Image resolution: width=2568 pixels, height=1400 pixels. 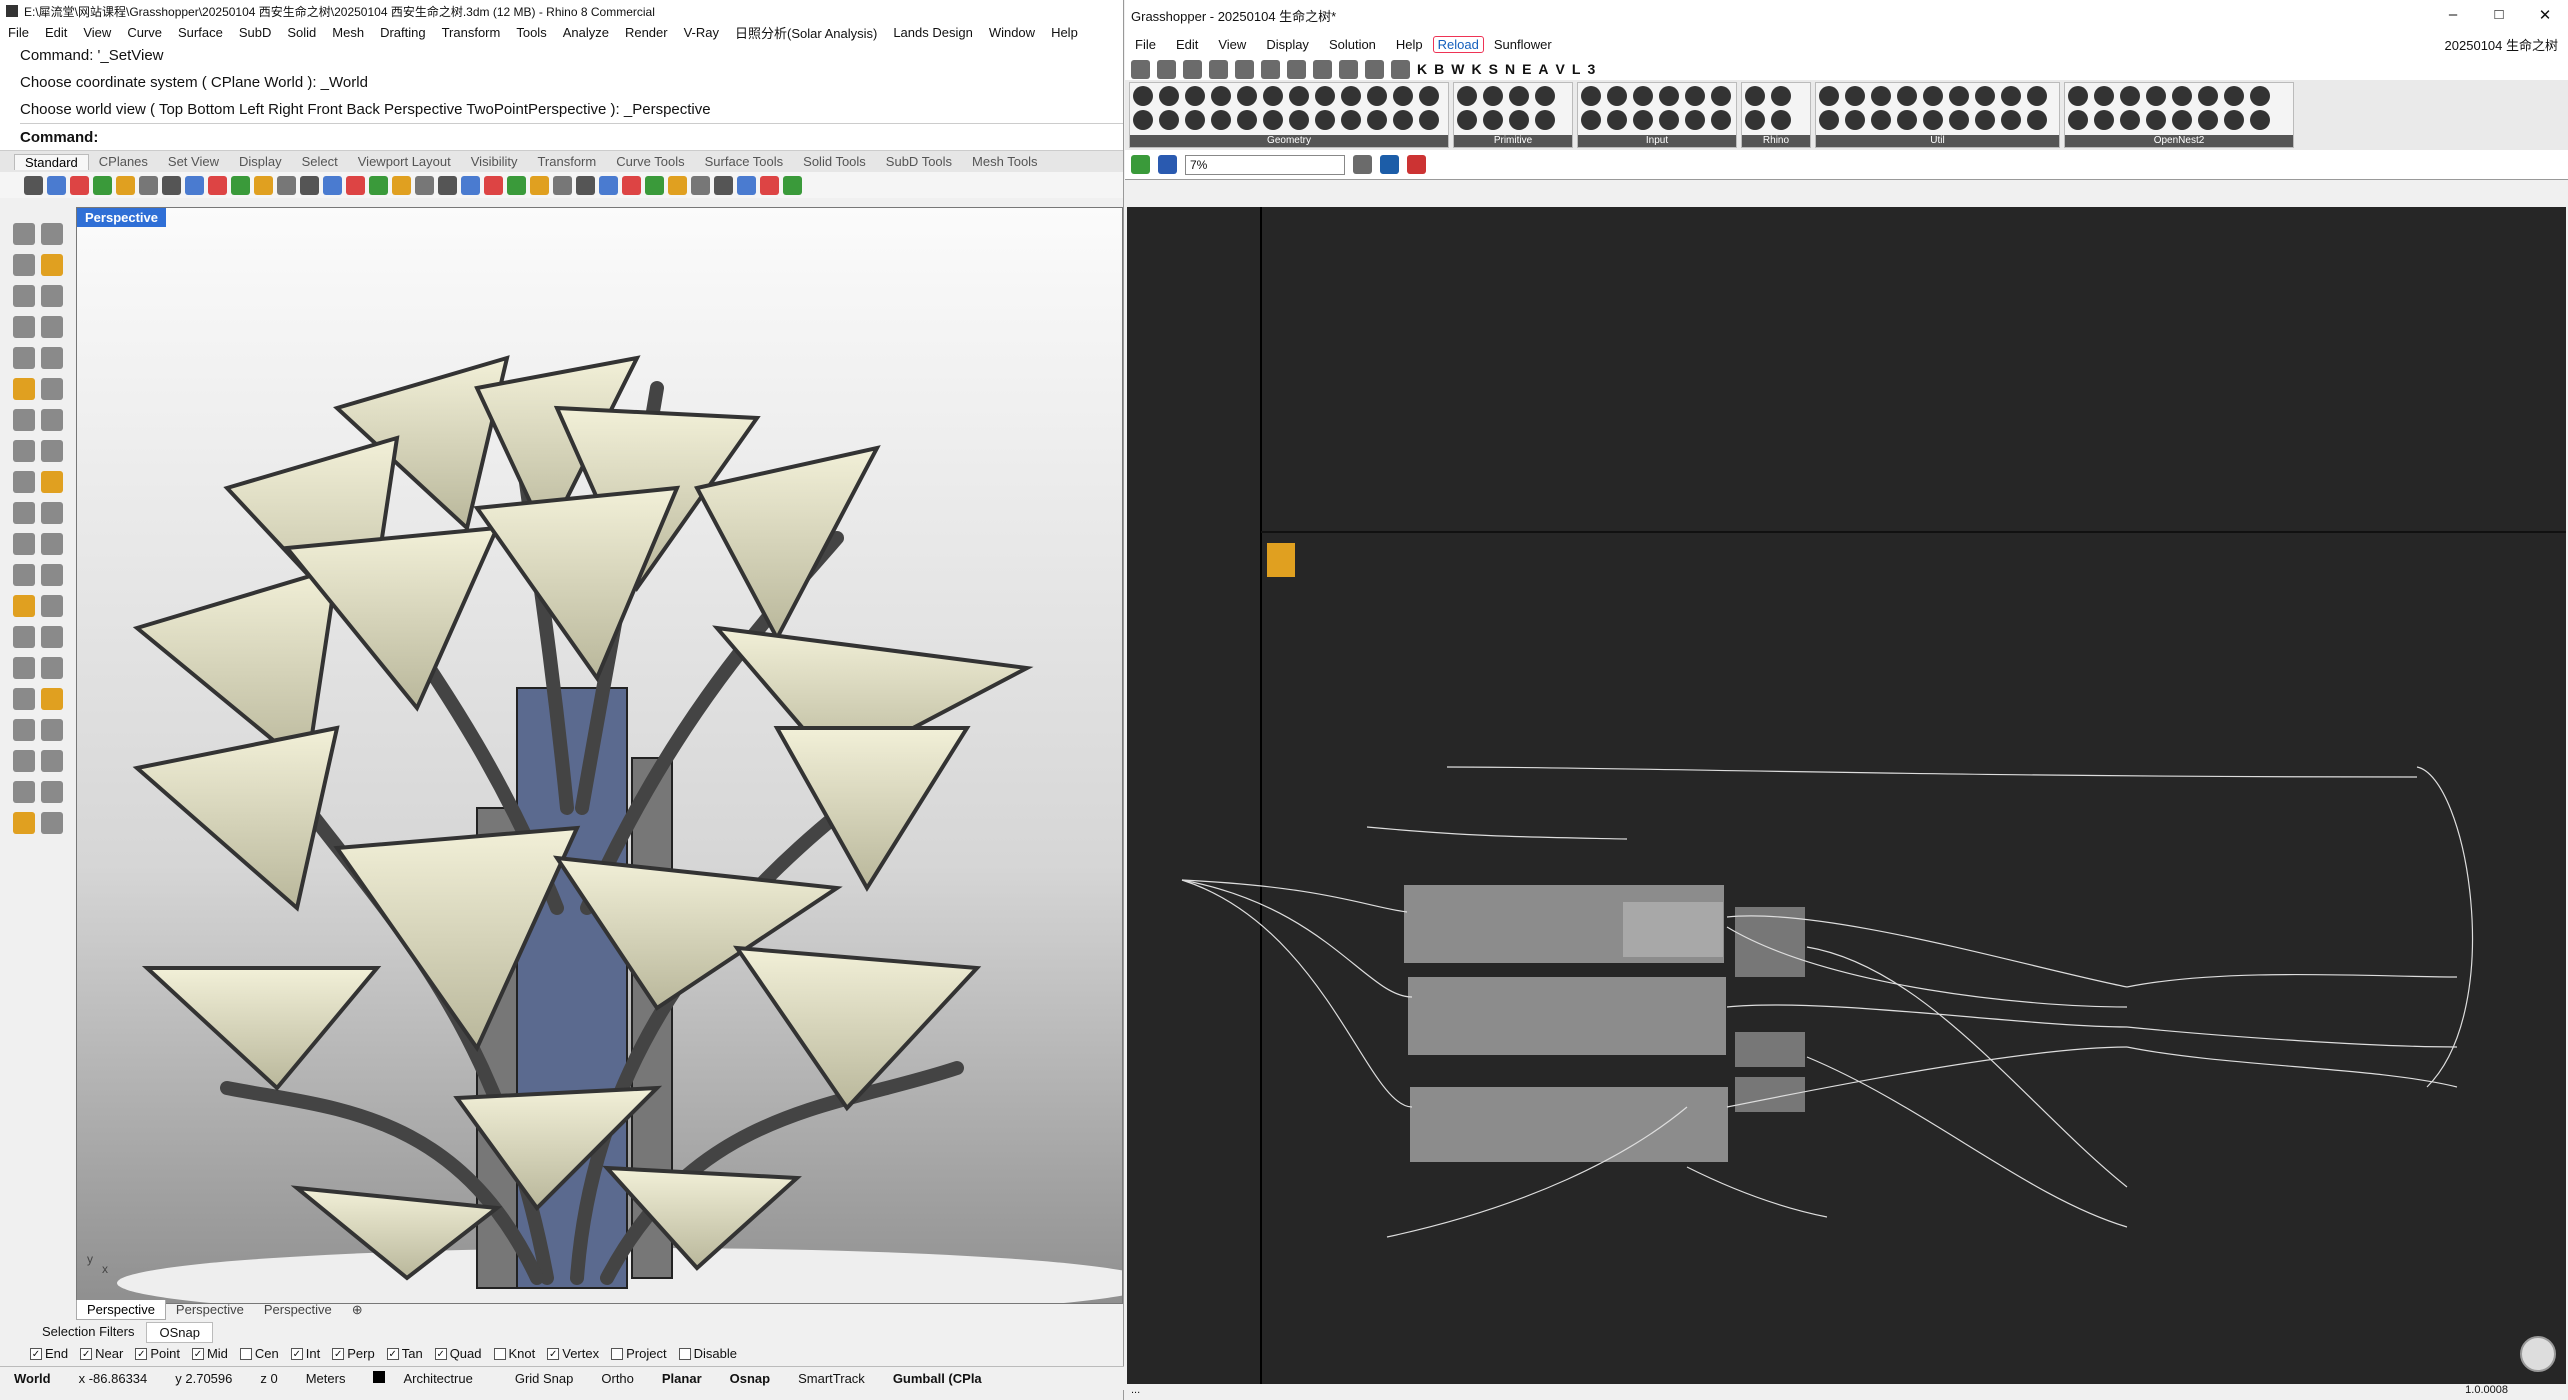 I want to click on gh-menu-item-7: Sunflower, so click(x=1523, y=44).